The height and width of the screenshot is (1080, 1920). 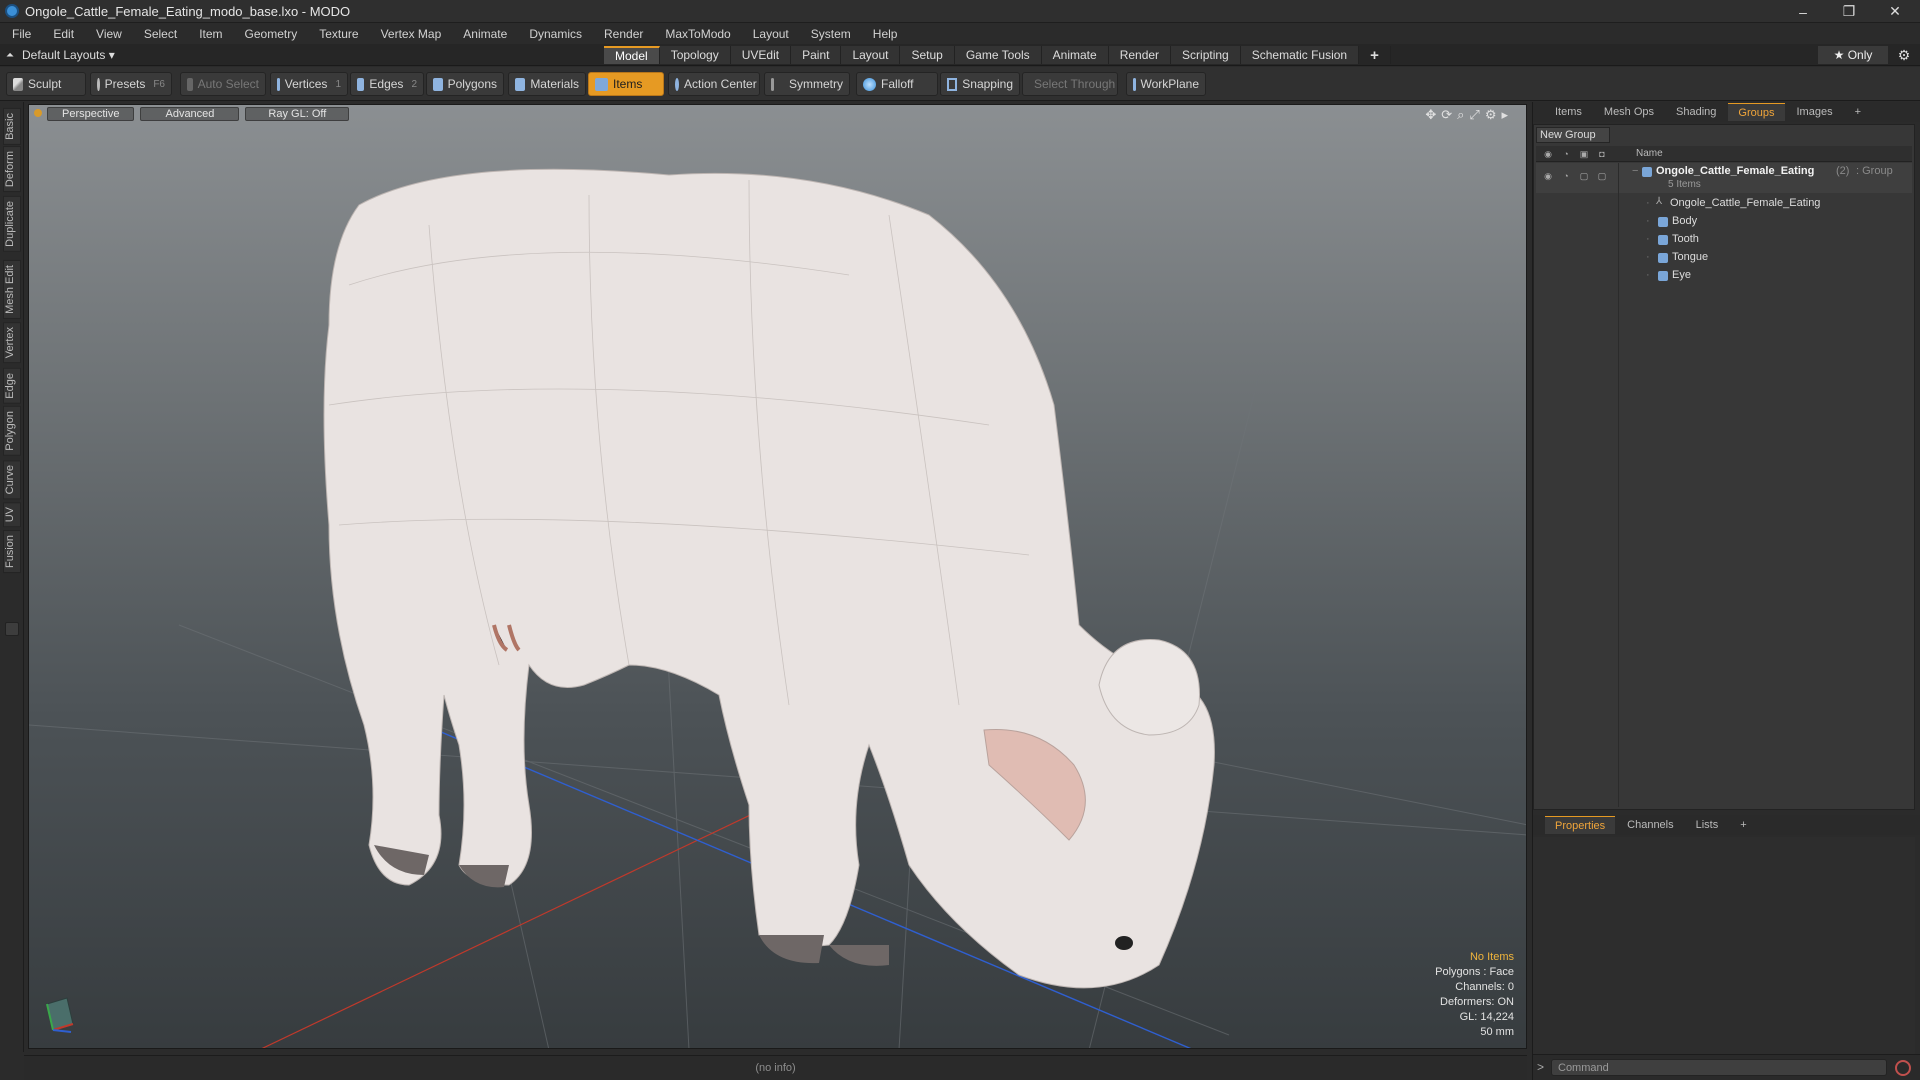 I want to click on menu-texture: Texture, so click(x=338, y=34).